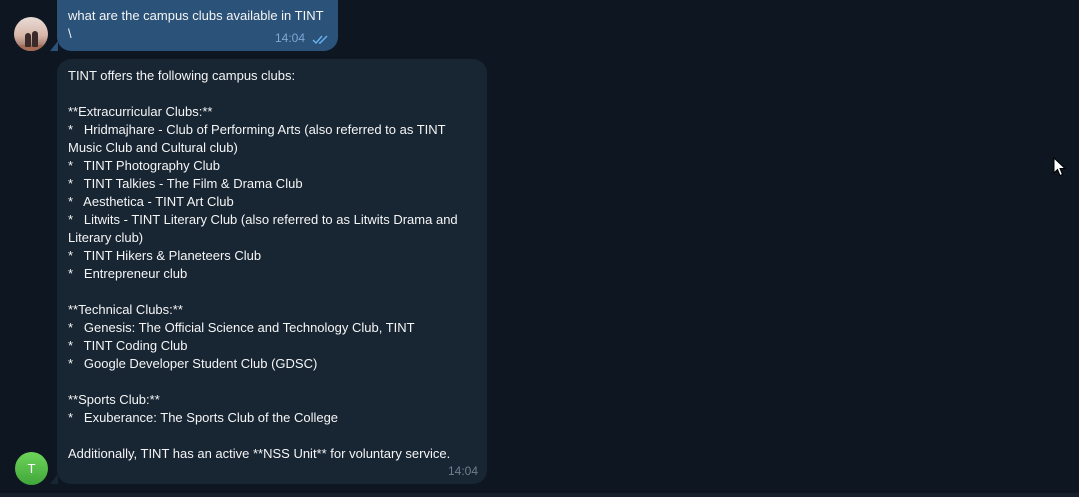 This screenshot has width=1079, height=497. What do you see at coordinates (320, 40) in the screenshot?
I see `double-check-icon` at bounding box center [320, 40].